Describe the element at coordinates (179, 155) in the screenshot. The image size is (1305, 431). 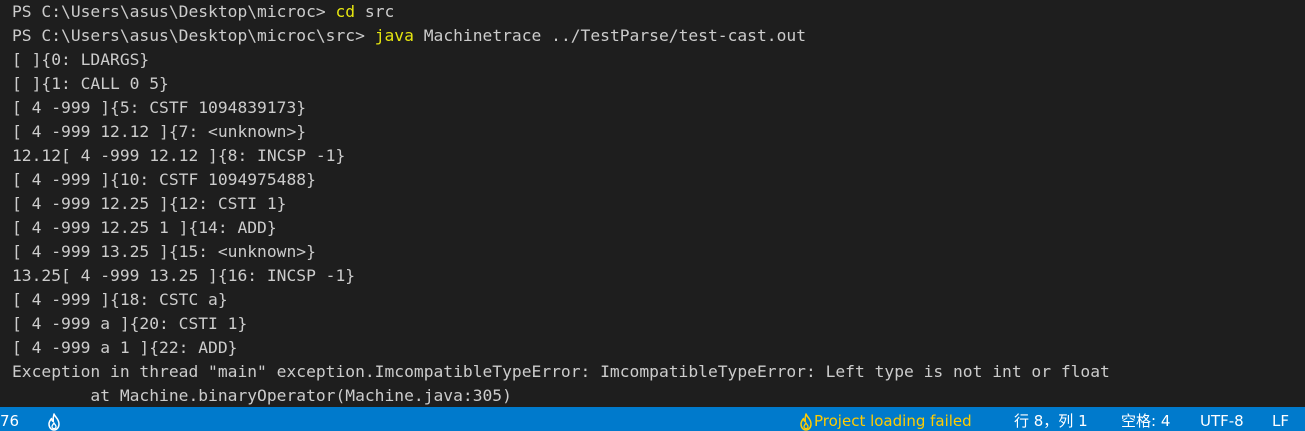
I see `output-line: 12.12[ 4 -999 12.12 ]{8: INCSP -1}` at that location.